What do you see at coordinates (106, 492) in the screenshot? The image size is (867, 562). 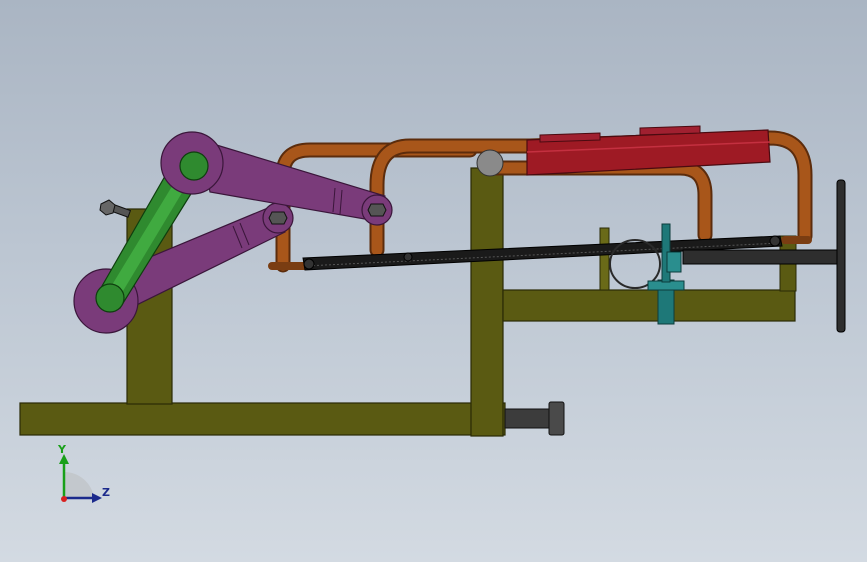 I see `triad-z-label: Z` at bounding box center [106, 492].